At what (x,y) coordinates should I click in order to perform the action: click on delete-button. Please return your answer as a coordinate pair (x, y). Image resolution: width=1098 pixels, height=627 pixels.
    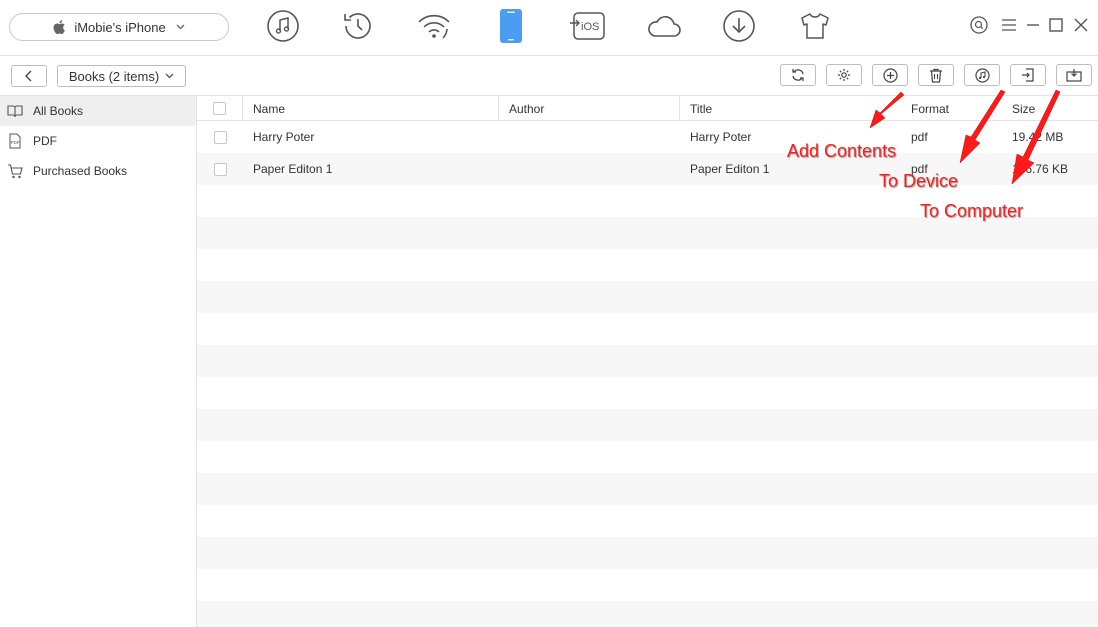
    Looking at the image, I should click on (936, 75).